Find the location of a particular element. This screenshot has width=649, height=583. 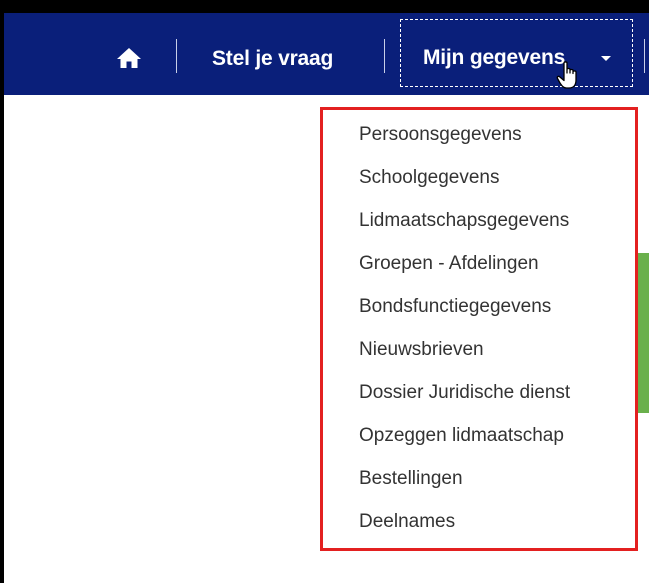

menu-item-persoonsgegevens: Persoonsgegevens is located at coordinates (440, 135).